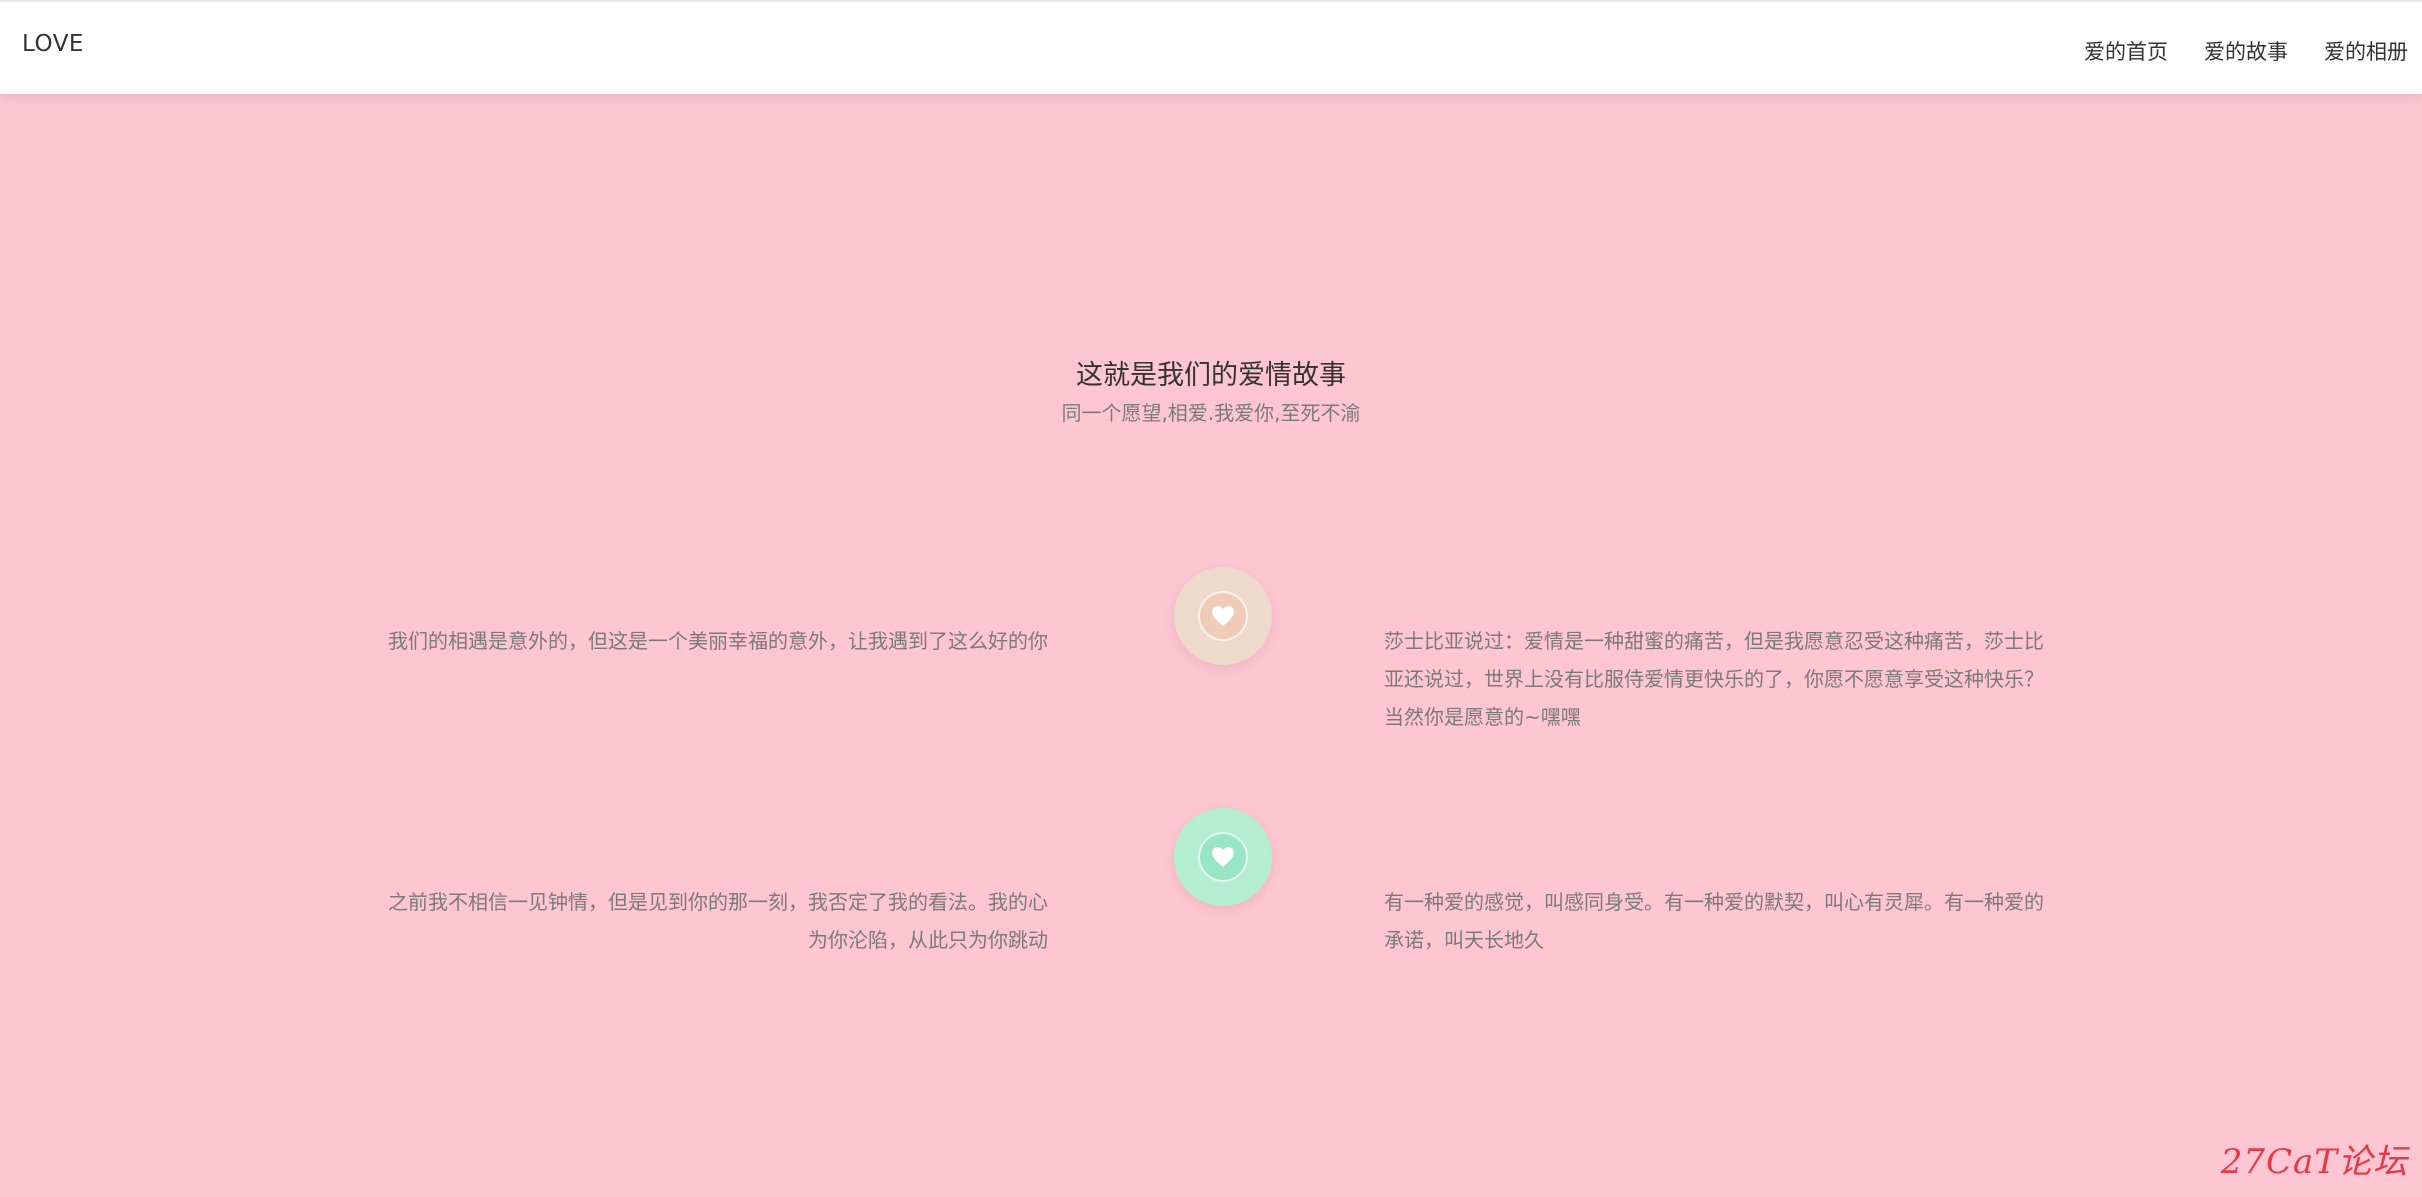 The image size is (2422, 1197). Describe the element at coordinates (2314, 1162) in the screenshot. I see `site-watermark: 27CaT论坛` at that location.